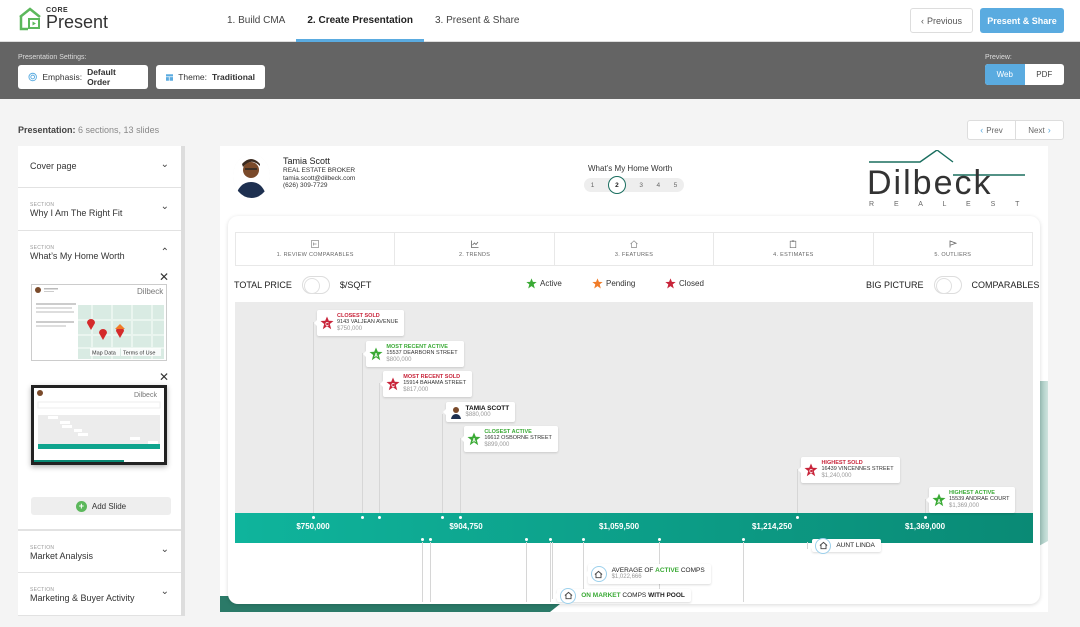  I want to click on reference-card: ON MARKET COMPS WITH POOL, so click(622, 595).